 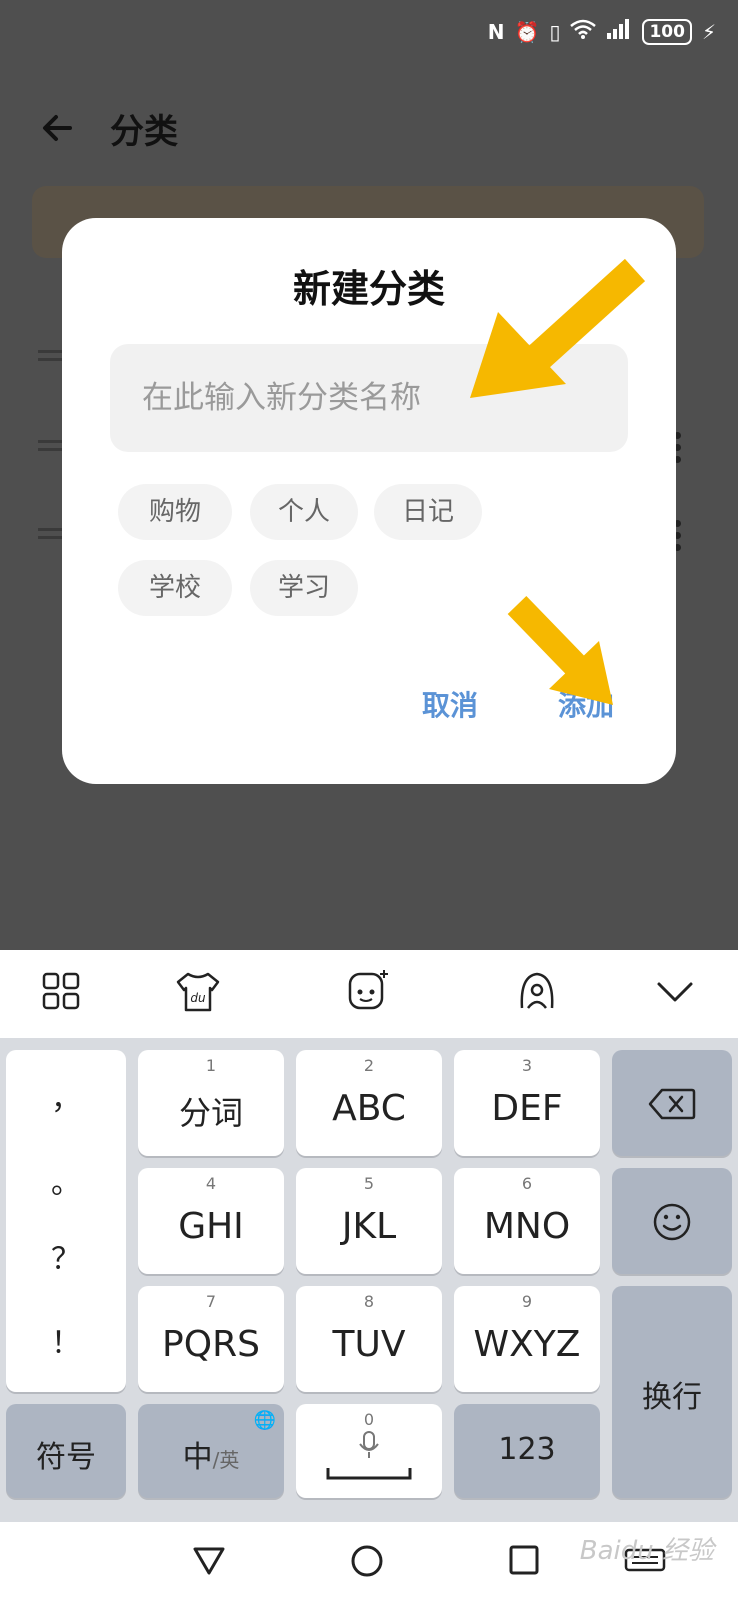 What do you see at coordinates (583, 31) in the screenshot?
I see `wifi-icon` at bounding box center [583, 31].